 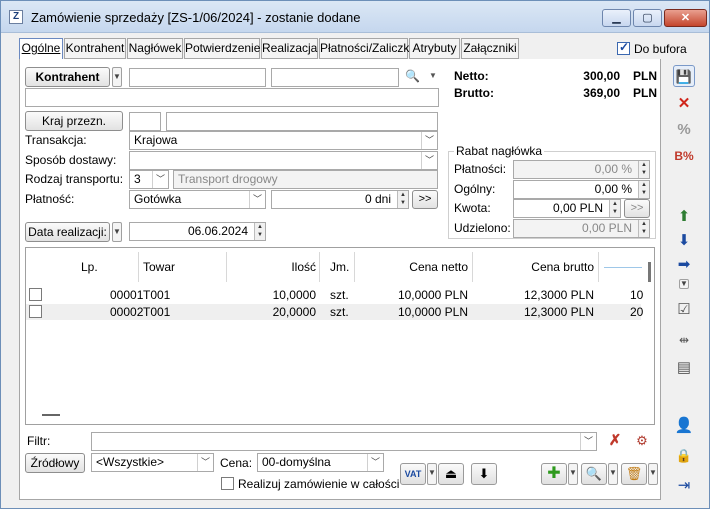 What do you see at coordinates (581, 189) in the screenshot?
I see `rabat-ogolny-field: 0,00 %` at bounding box center [581, 189].